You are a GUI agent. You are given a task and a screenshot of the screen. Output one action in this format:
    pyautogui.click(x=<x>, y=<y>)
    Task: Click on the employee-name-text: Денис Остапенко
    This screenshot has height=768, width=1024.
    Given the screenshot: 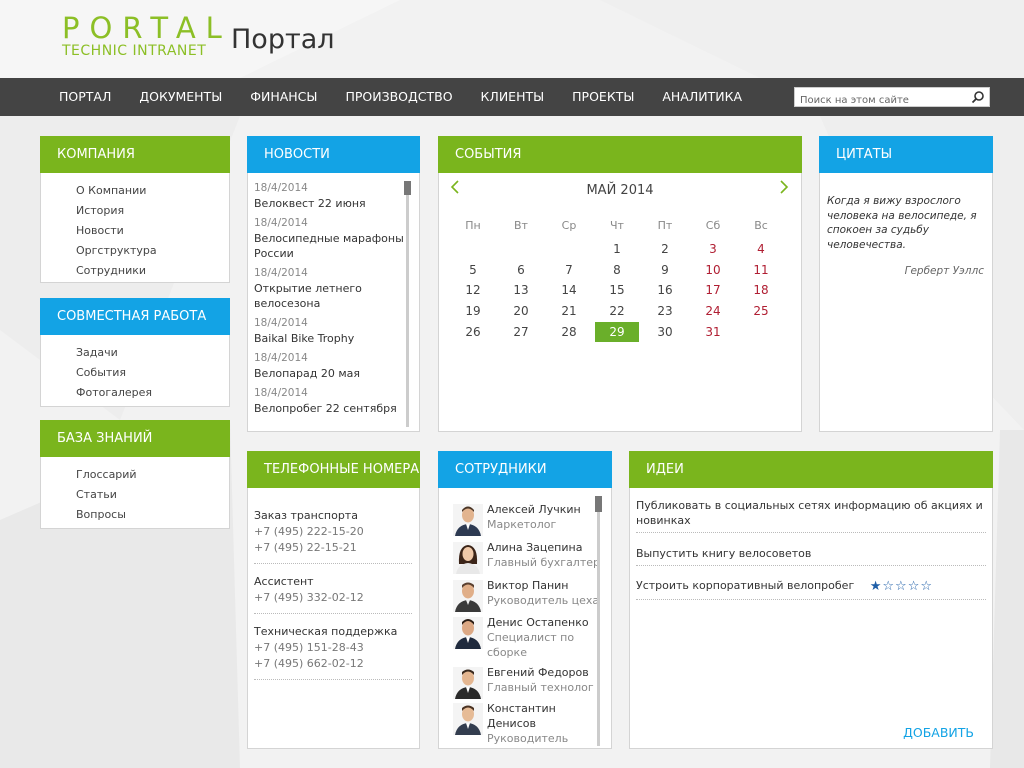 What is the action you would take?
    pyautogui.click(x=547, y=622)
    